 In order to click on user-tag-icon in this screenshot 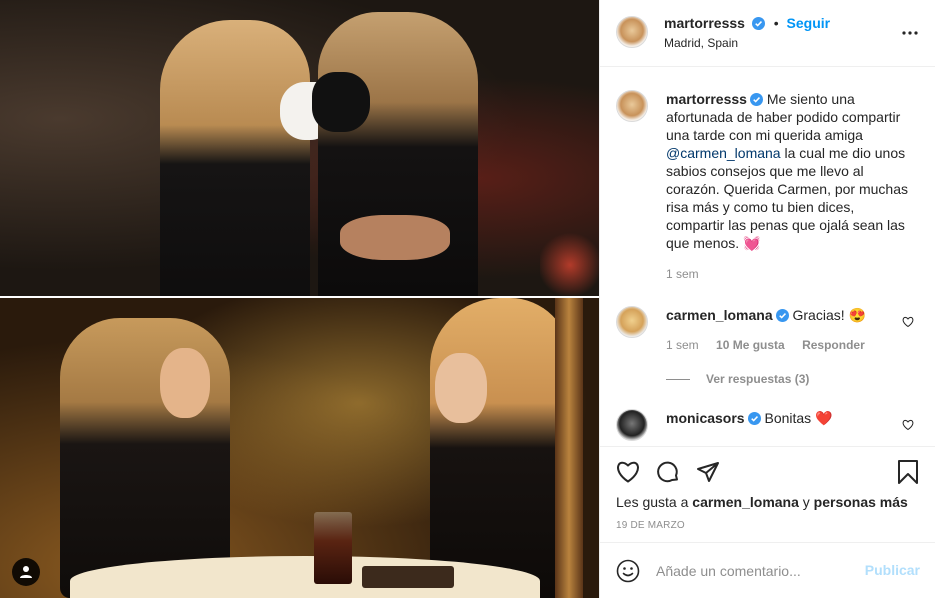, I will do `click(26, 572)`.